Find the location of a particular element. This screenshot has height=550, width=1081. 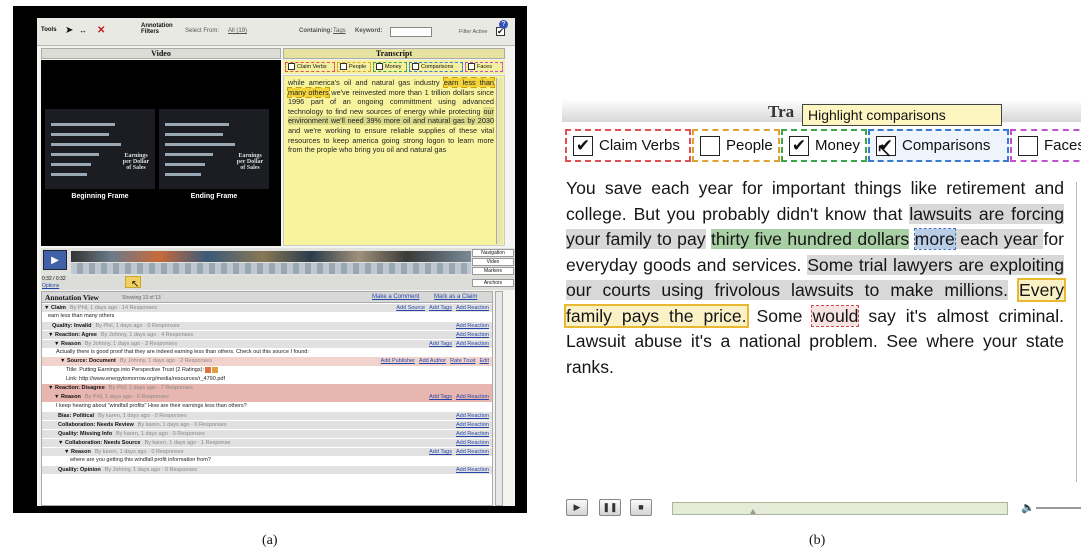

keyword-input is located at coordinates (411, 32).